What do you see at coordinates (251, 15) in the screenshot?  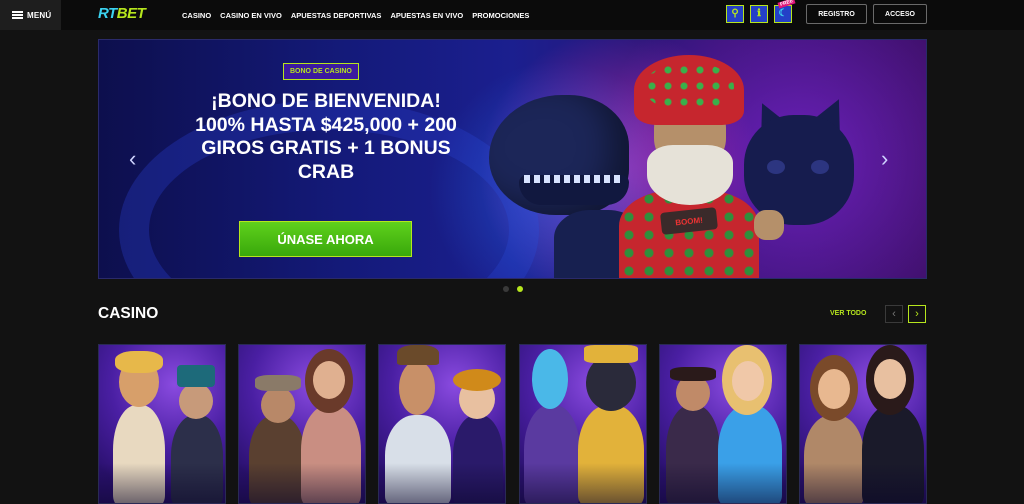 I see `nav-casino-en-vivo: CASINO EN VIVO` at bounding box center [251, 15].